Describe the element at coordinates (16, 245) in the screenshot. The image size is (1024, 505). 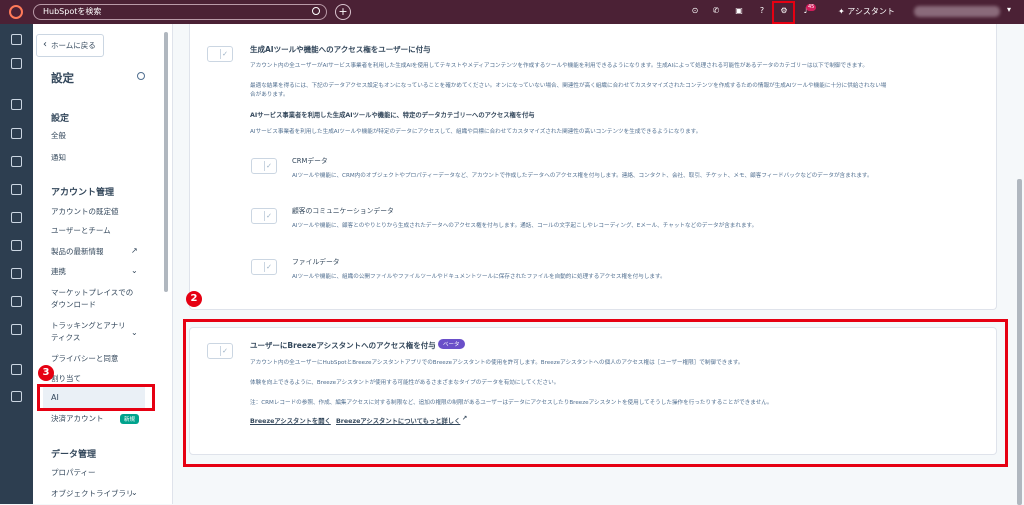
I see `automation-icon` at that location.